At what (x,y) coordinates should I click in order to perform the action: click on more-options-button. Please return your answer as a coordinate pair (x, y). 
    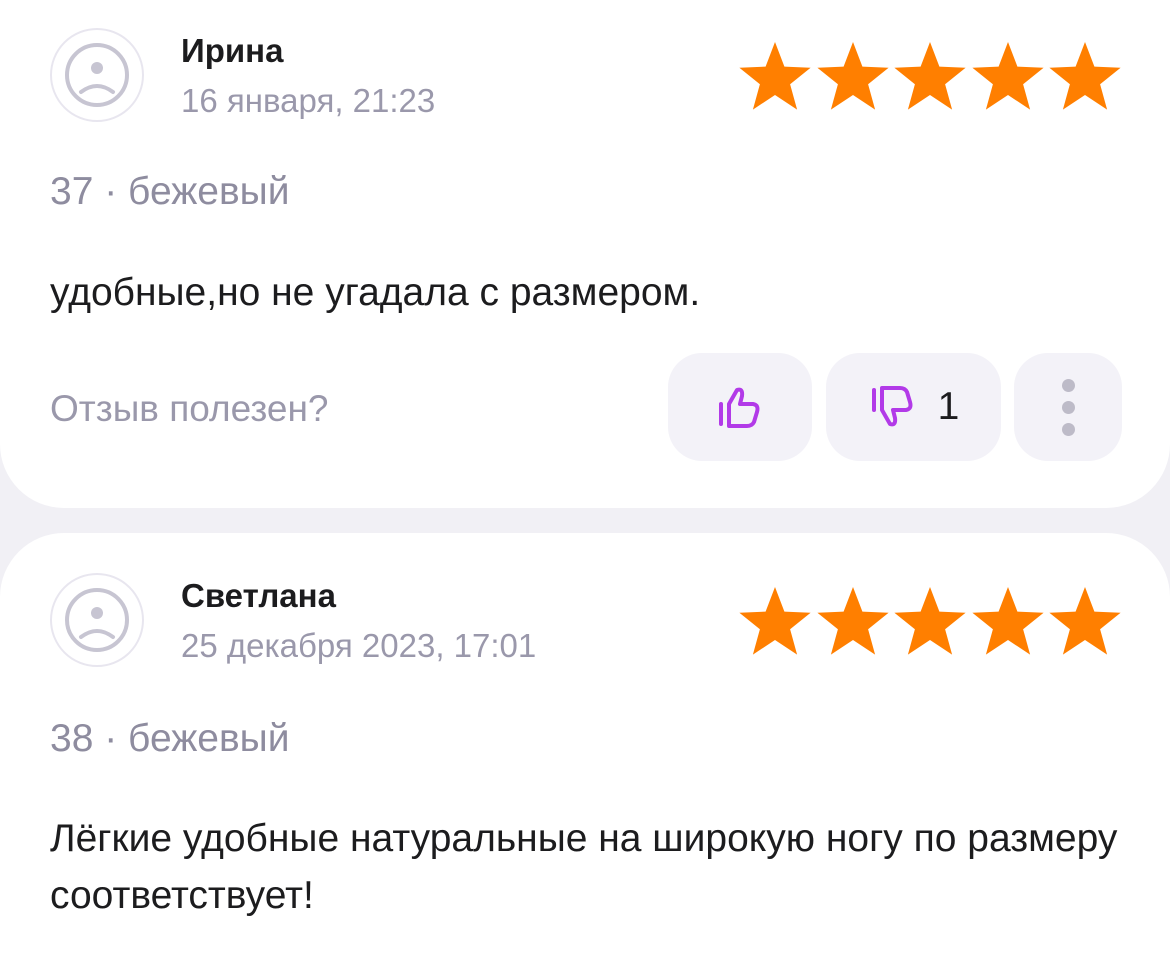
    Looking at the image, I should click on (1068, 407).